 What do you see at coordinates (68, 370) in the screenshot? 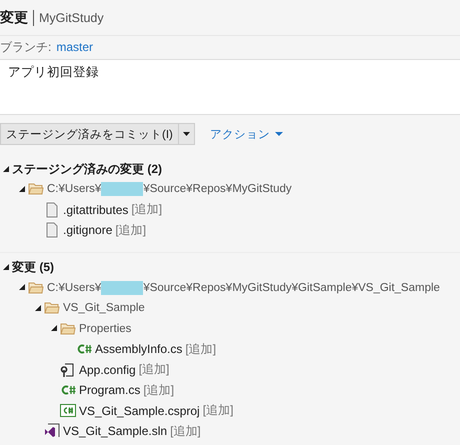
I see `config-file-icon` at bounding box center [68, 370].